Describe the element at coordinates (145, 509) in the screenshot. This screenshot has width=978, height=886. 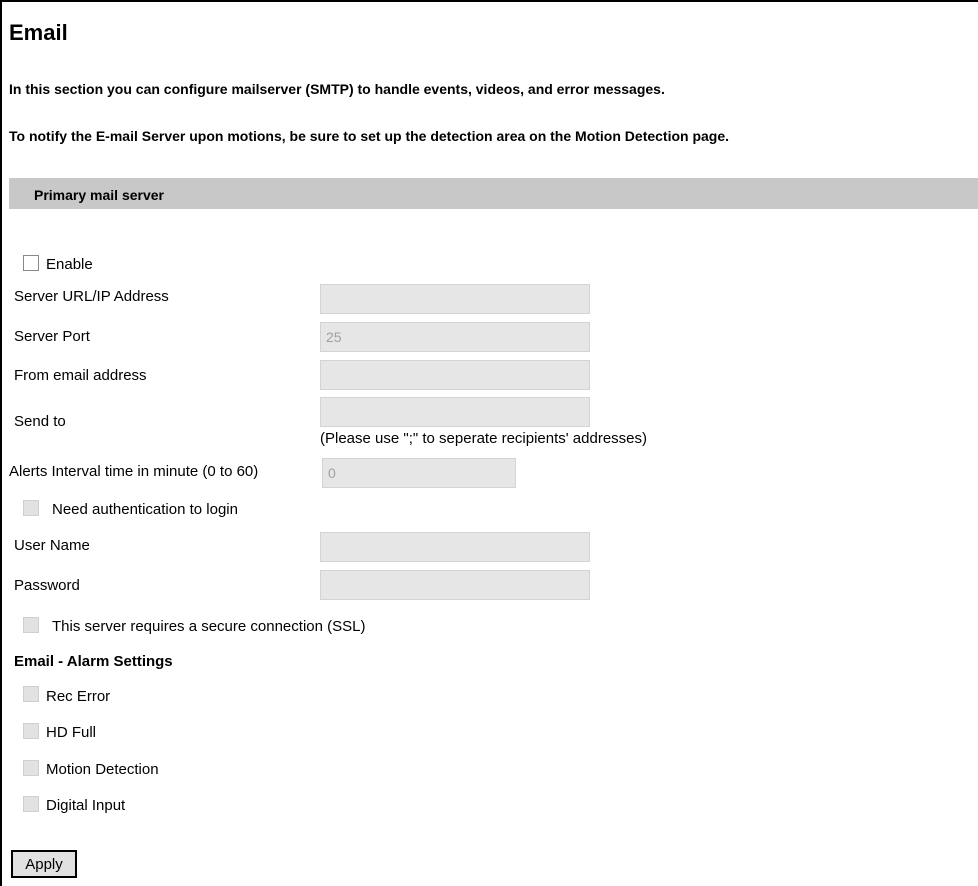
I see `need-auth-label: Need authentication to login` at that location.